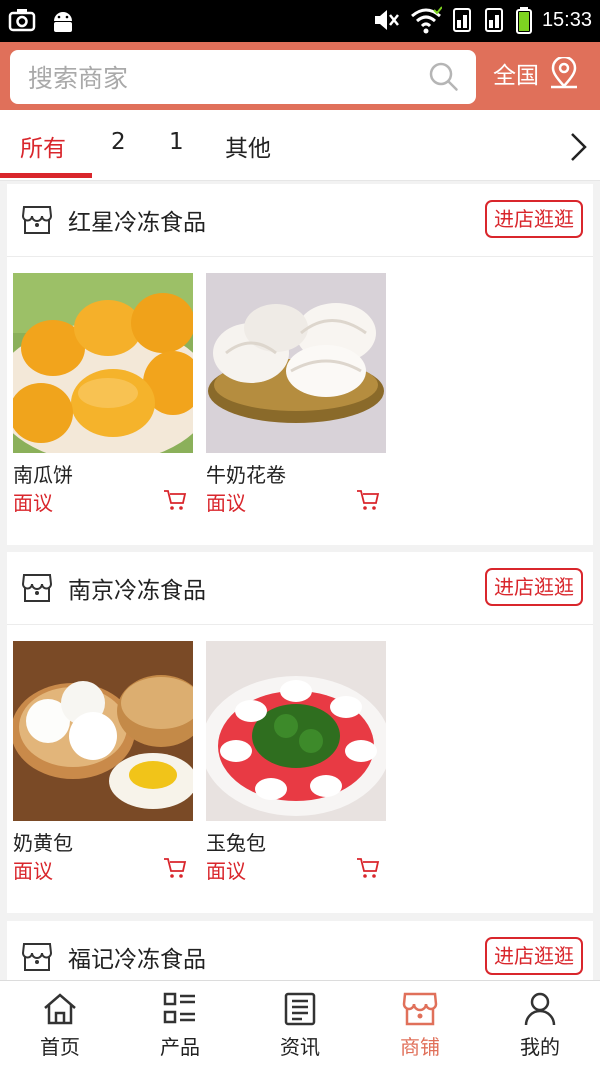  Describe the element at coordinates (461, 20) in the screenshot. I see `signal-1-icon` at that location.